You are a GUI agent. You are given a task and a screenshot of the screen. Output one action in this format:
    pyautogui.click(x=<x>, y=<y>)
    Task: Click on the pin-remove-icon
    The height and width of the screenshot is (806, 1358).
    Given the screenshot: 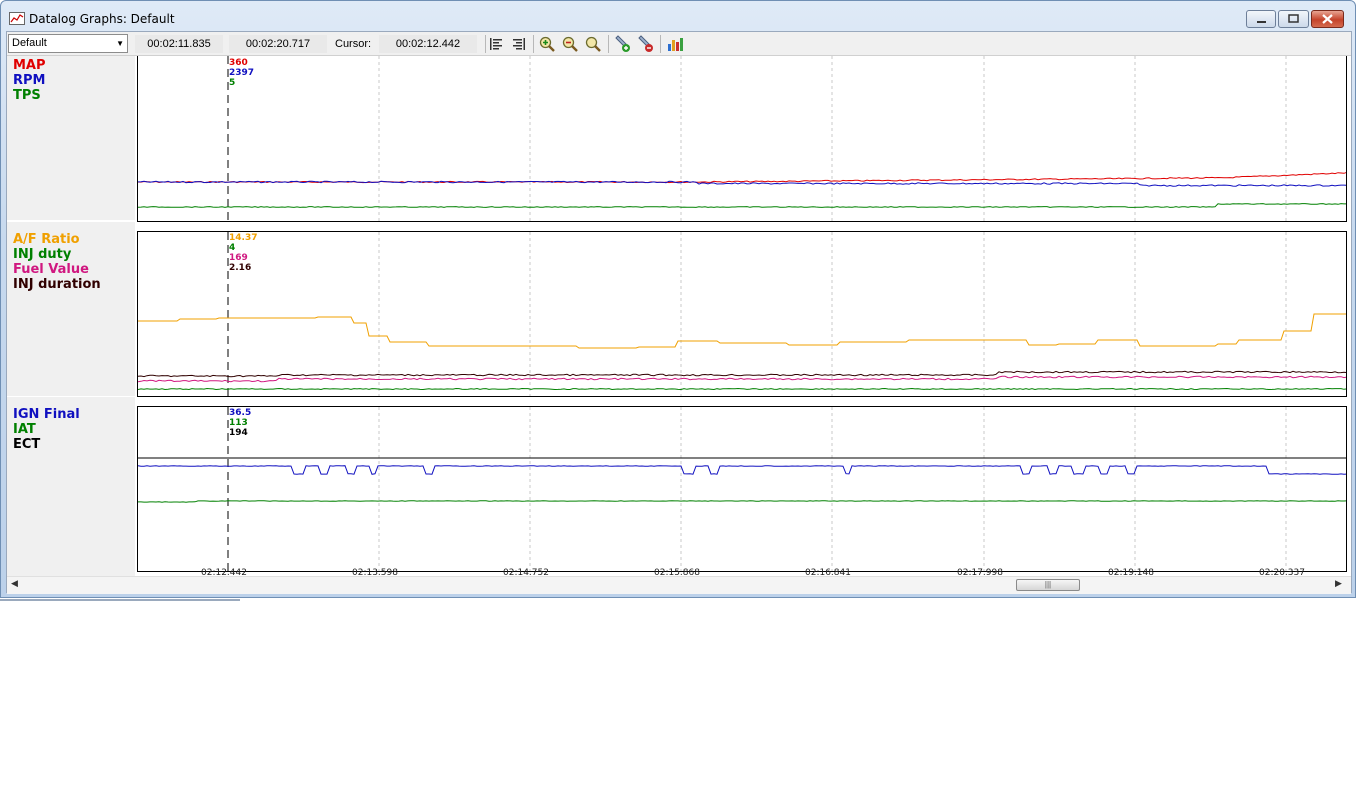 What is the action you would take?
    pyautogui.click(x=645, y=44)
    